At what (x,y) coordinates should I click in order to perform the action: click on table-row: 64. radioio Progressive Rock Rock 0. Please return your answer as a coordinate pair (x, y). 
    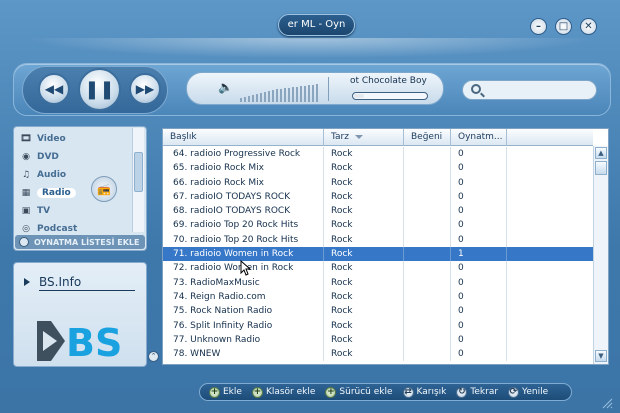
    Looking at the image, I should click on (378, 154).